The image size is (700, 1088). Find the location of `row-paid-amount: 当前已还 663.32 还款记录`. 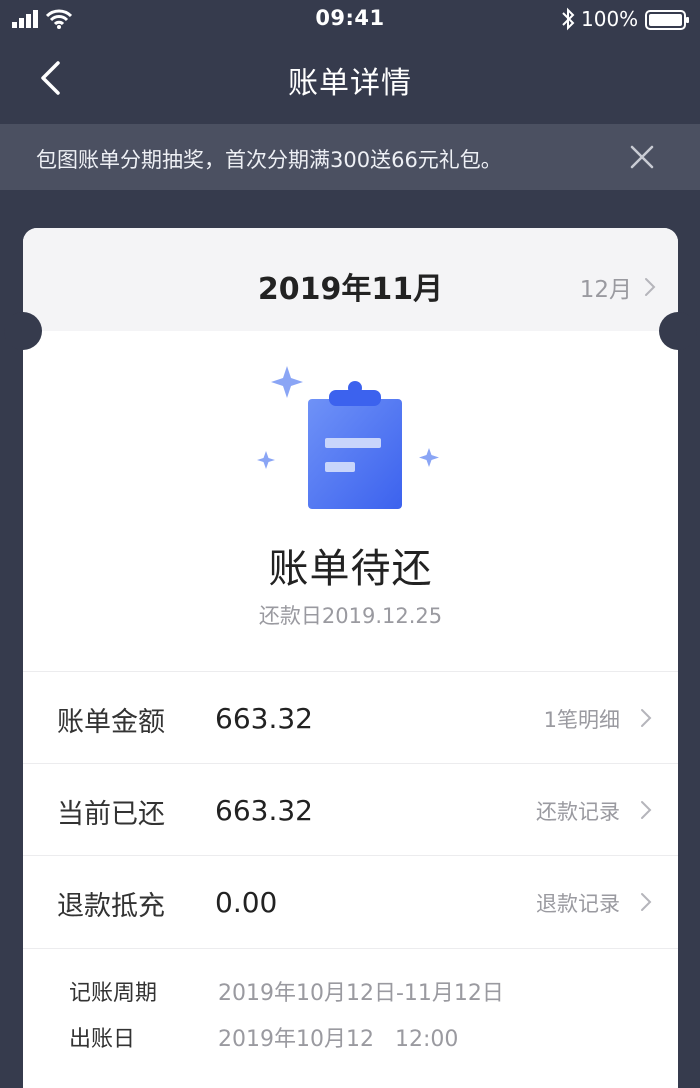

row-paid-amount: 当前已还 663.32 还款记录 is located at coordinates (350, 809).